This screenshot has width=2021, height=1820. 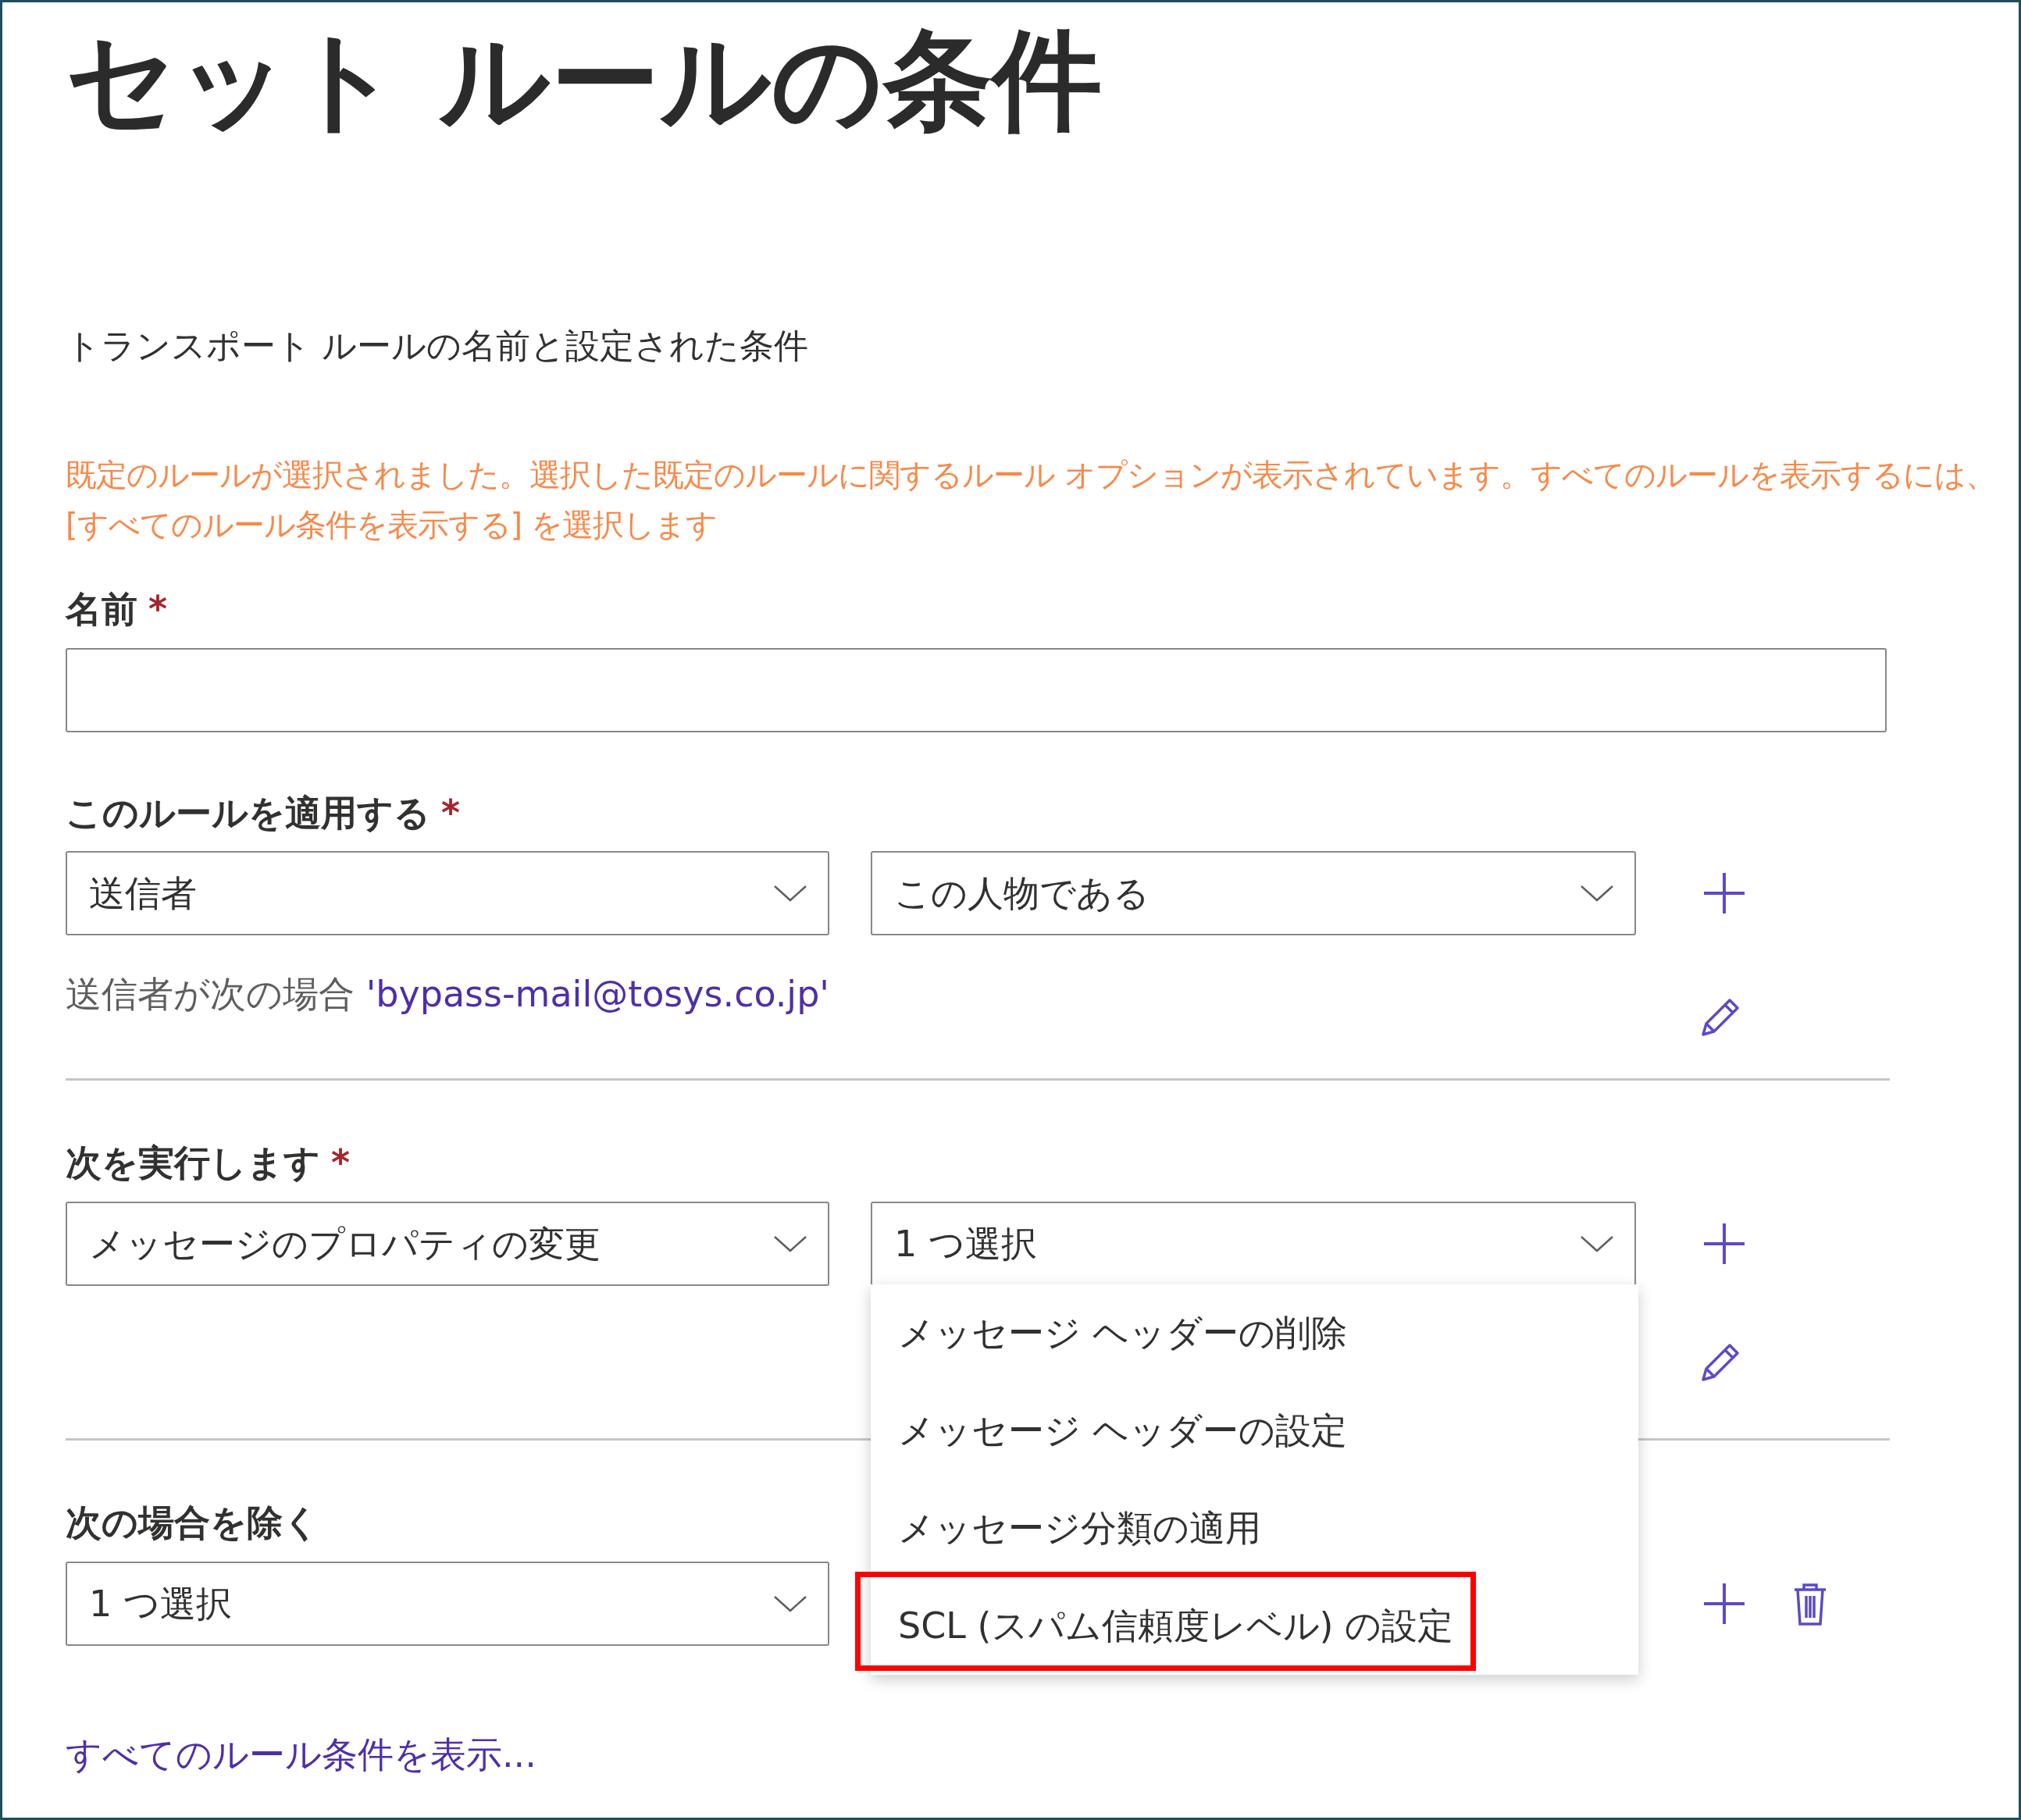 What do you see at coordinates (977, 690) in the screenshot?
I see `name-input` at bounding box center [977, 690].